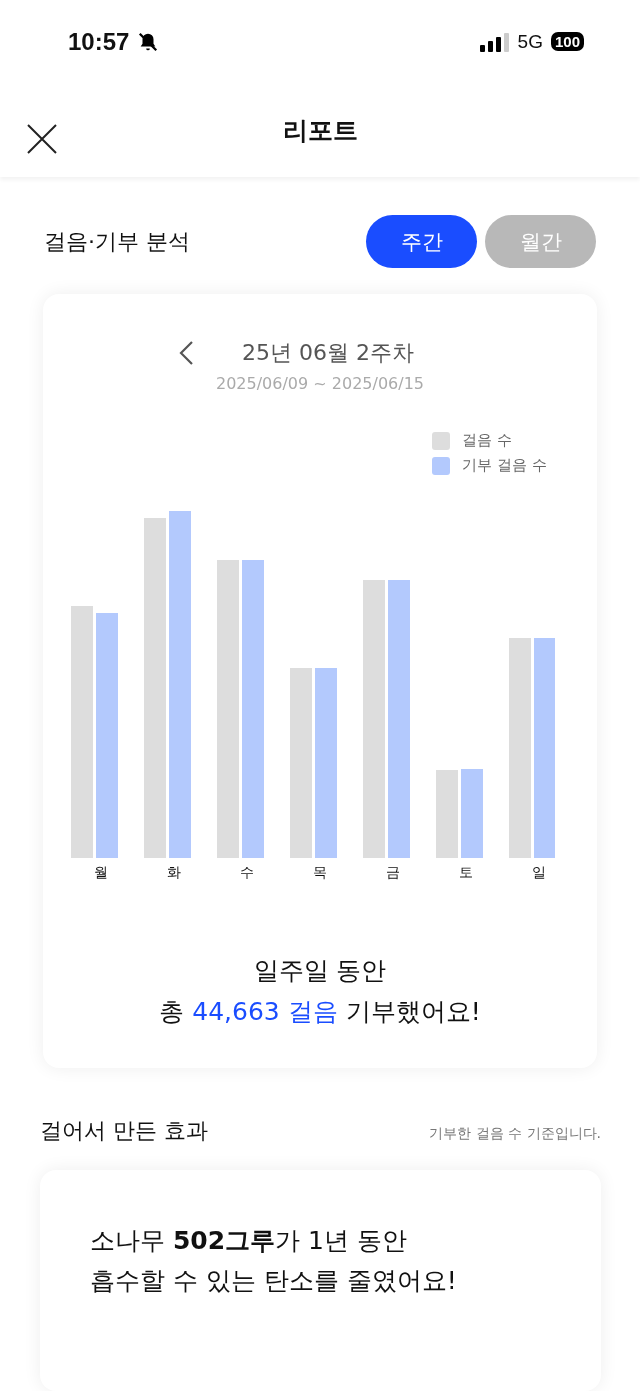  I want to click on page-title: 리포트, so click(320, 130).